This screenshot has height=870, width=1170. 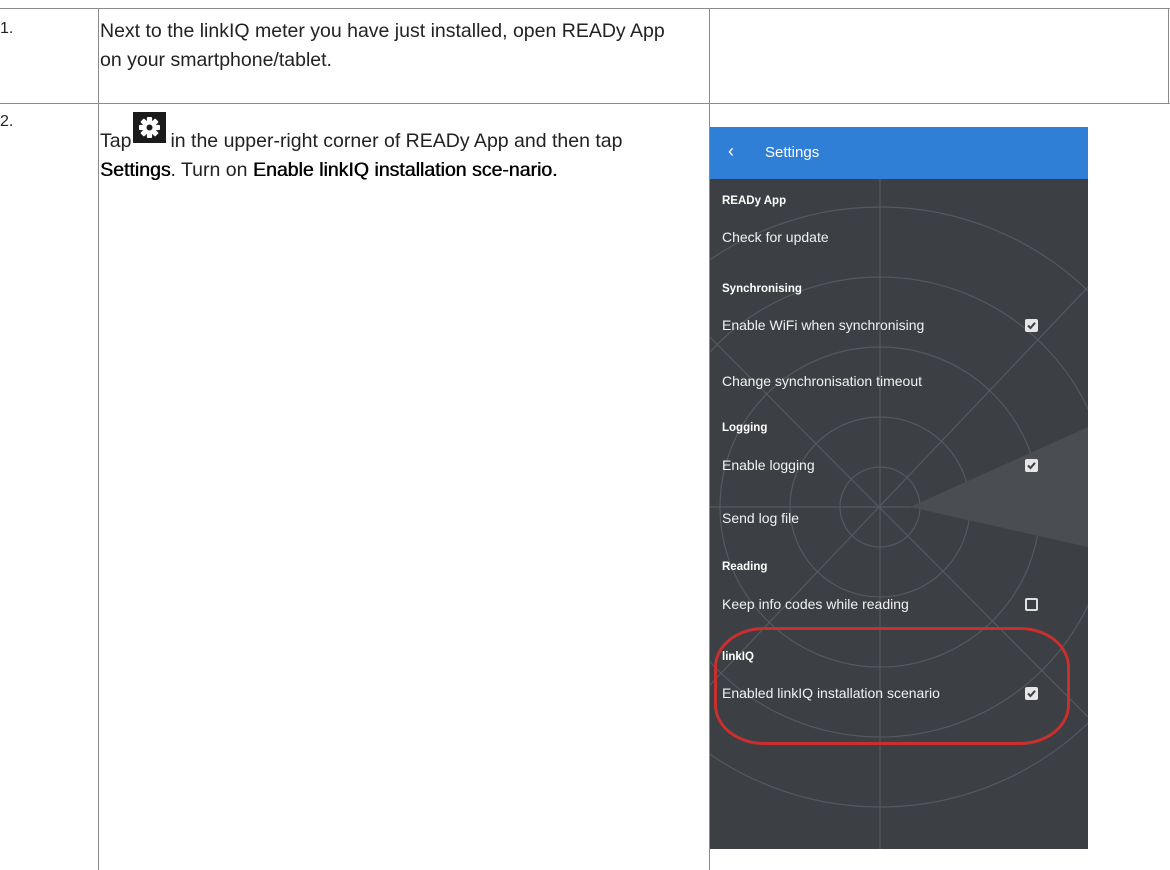 I want to click on section-heading-ready-app: READy App, so click(x=754, y=201).